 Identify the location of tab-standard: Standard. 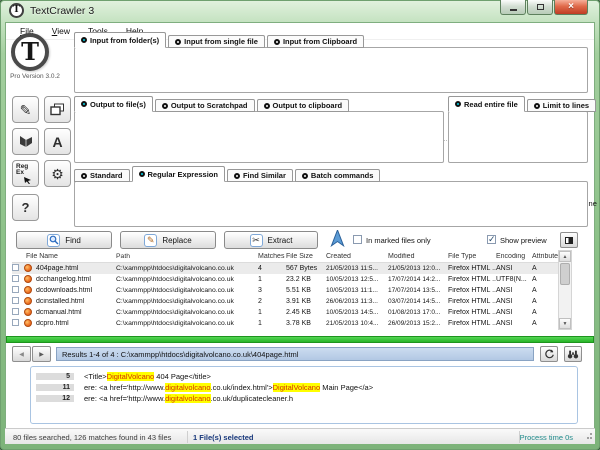
(102, 175).